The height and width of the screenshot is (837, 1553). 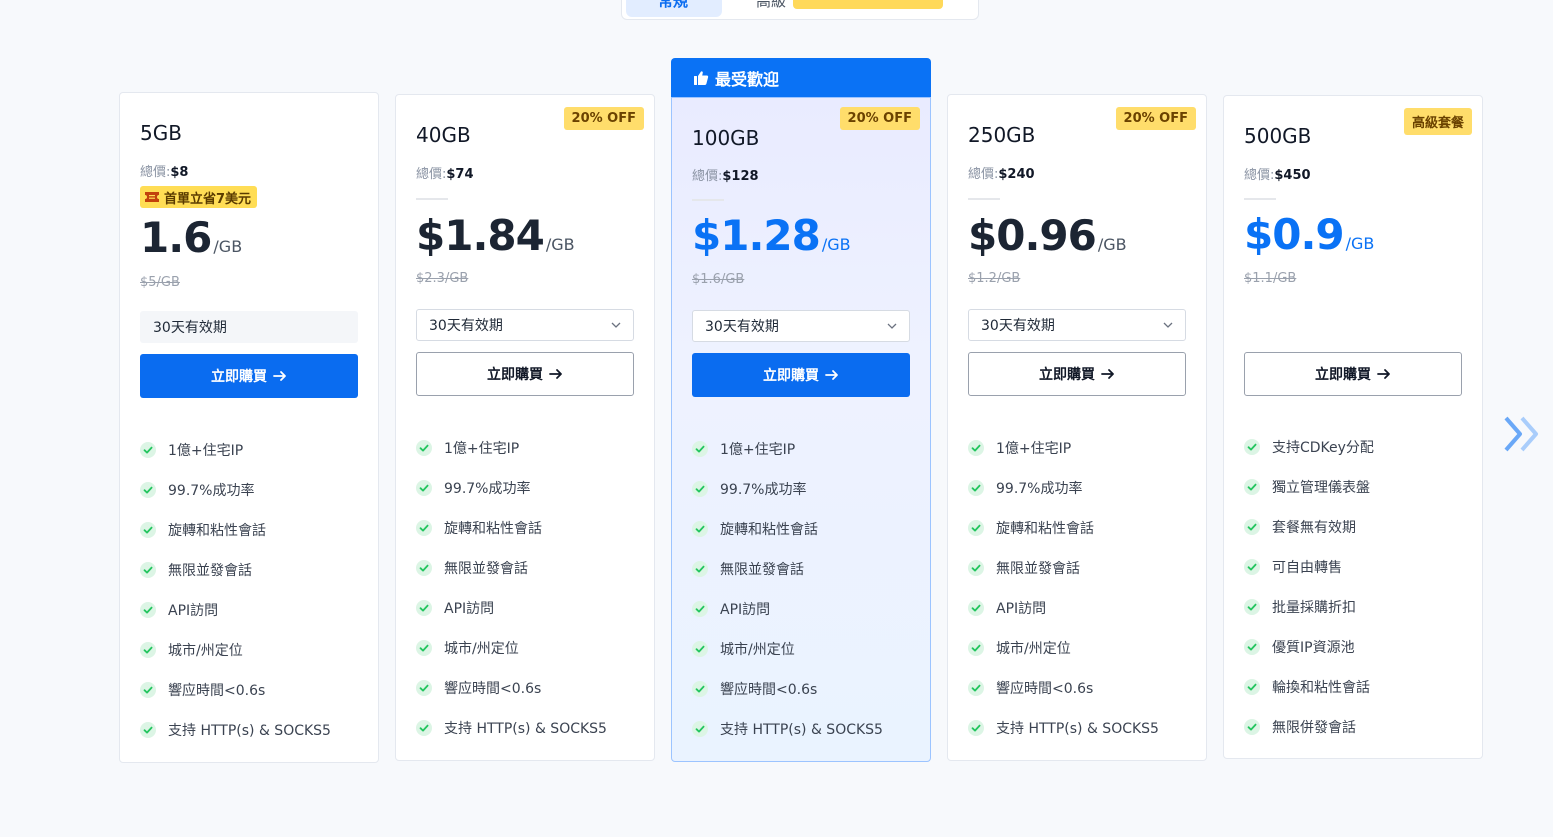 I want to click on feature-item: 優質IP資源池, so click(x=1309, y=647).